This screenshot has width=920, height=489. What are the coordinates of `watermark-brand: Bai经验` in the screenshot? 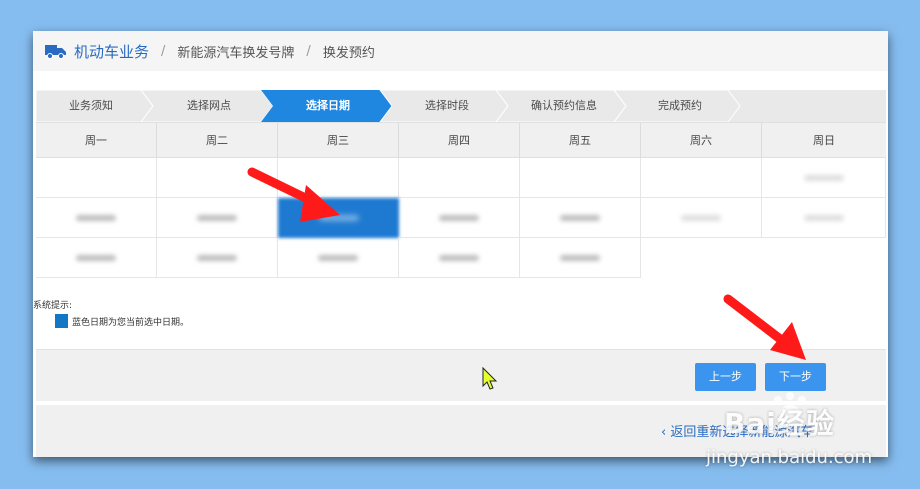 It's located at (779, 423).